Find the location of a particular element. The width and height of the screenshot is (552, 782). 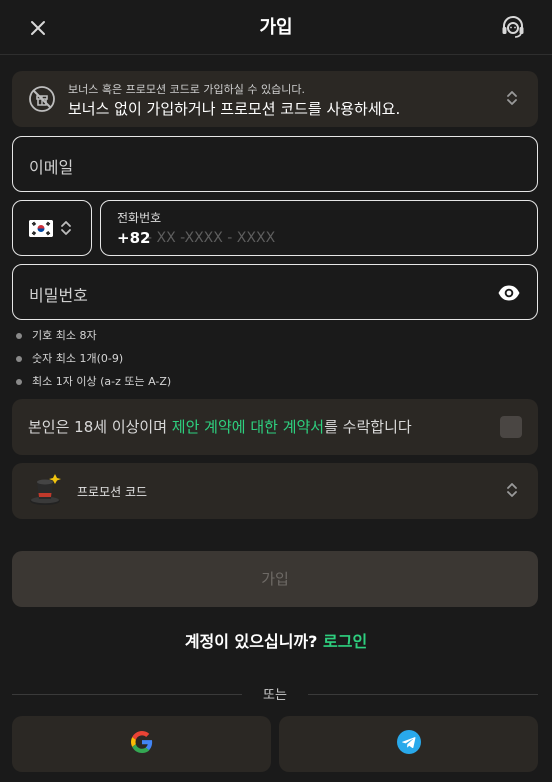

login-link: 로그인 is located at coordinates (345, 641).